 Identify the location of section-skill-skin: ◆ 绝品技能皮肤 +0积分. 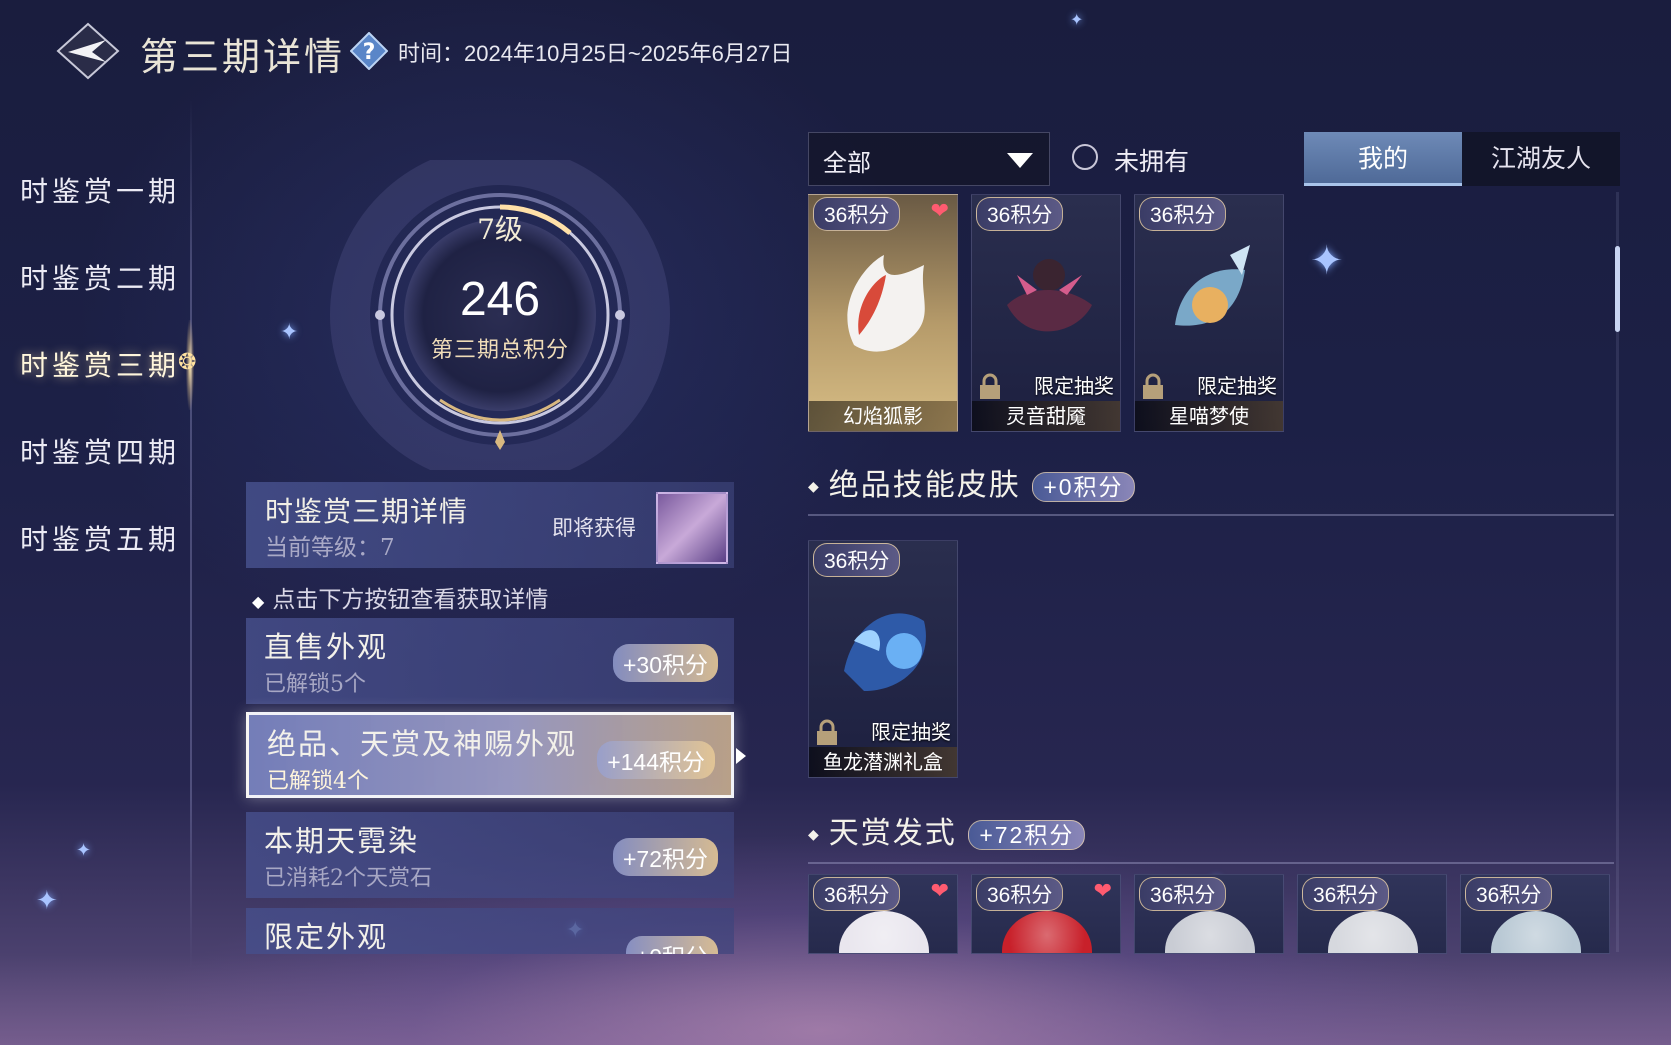
(971, 482).